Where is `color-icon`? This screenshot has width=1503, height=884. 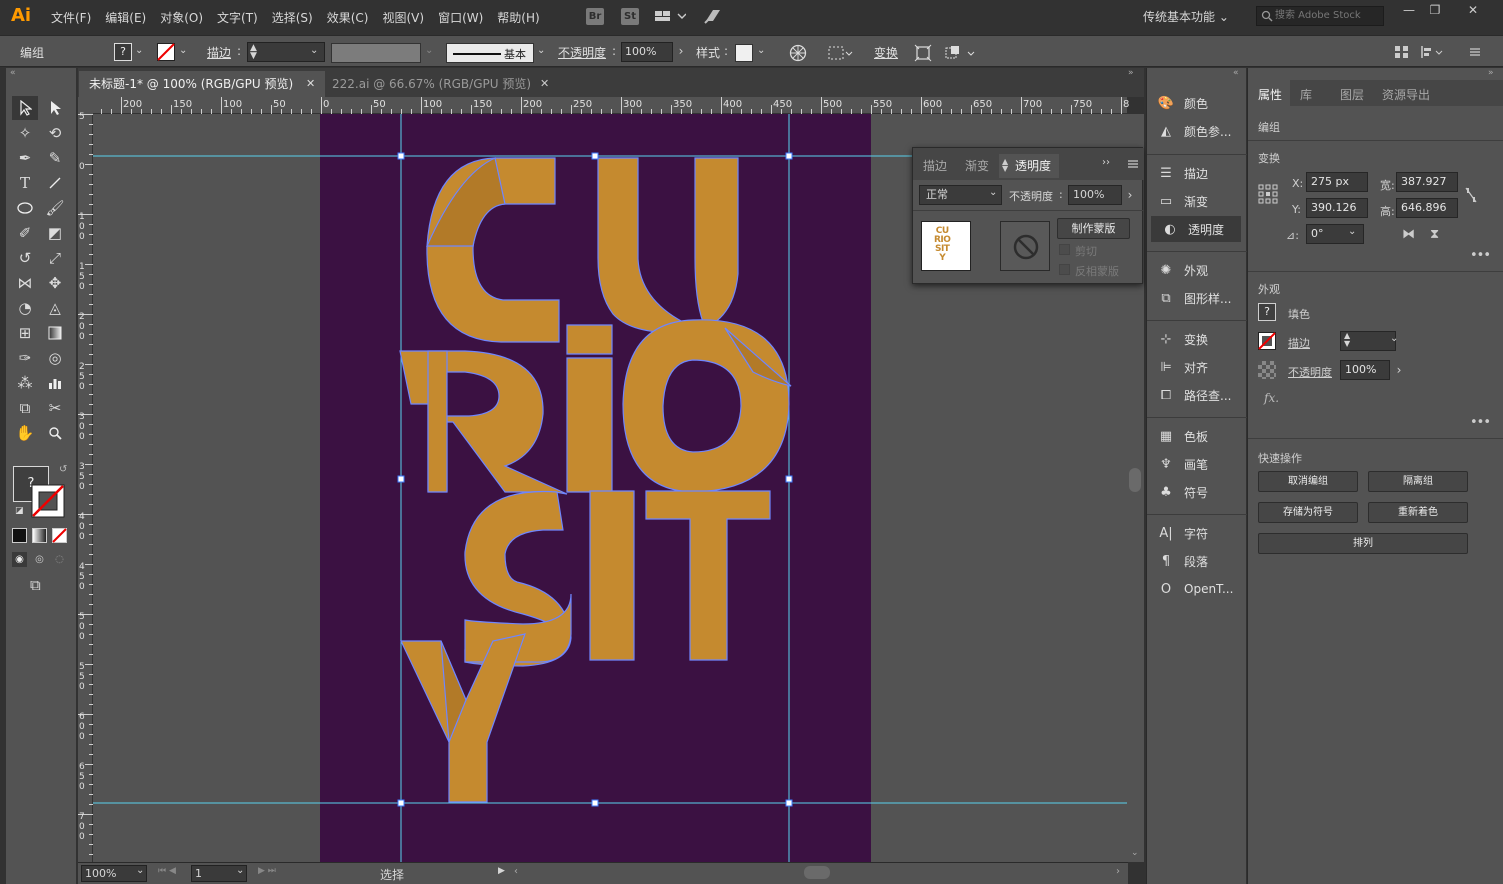
color-icon is located at coordinates (19, 535).